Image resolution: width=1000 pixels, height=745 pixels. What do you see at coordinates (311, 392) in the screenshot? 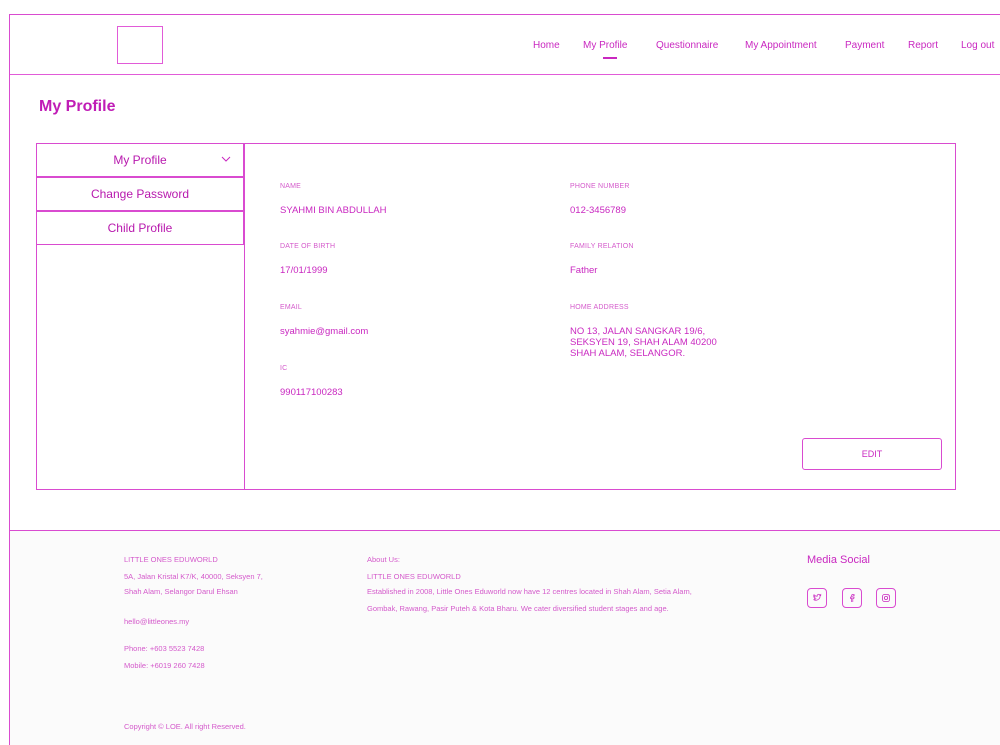
I see `ic-value: 990117100283` at bounding box center [311, 392].